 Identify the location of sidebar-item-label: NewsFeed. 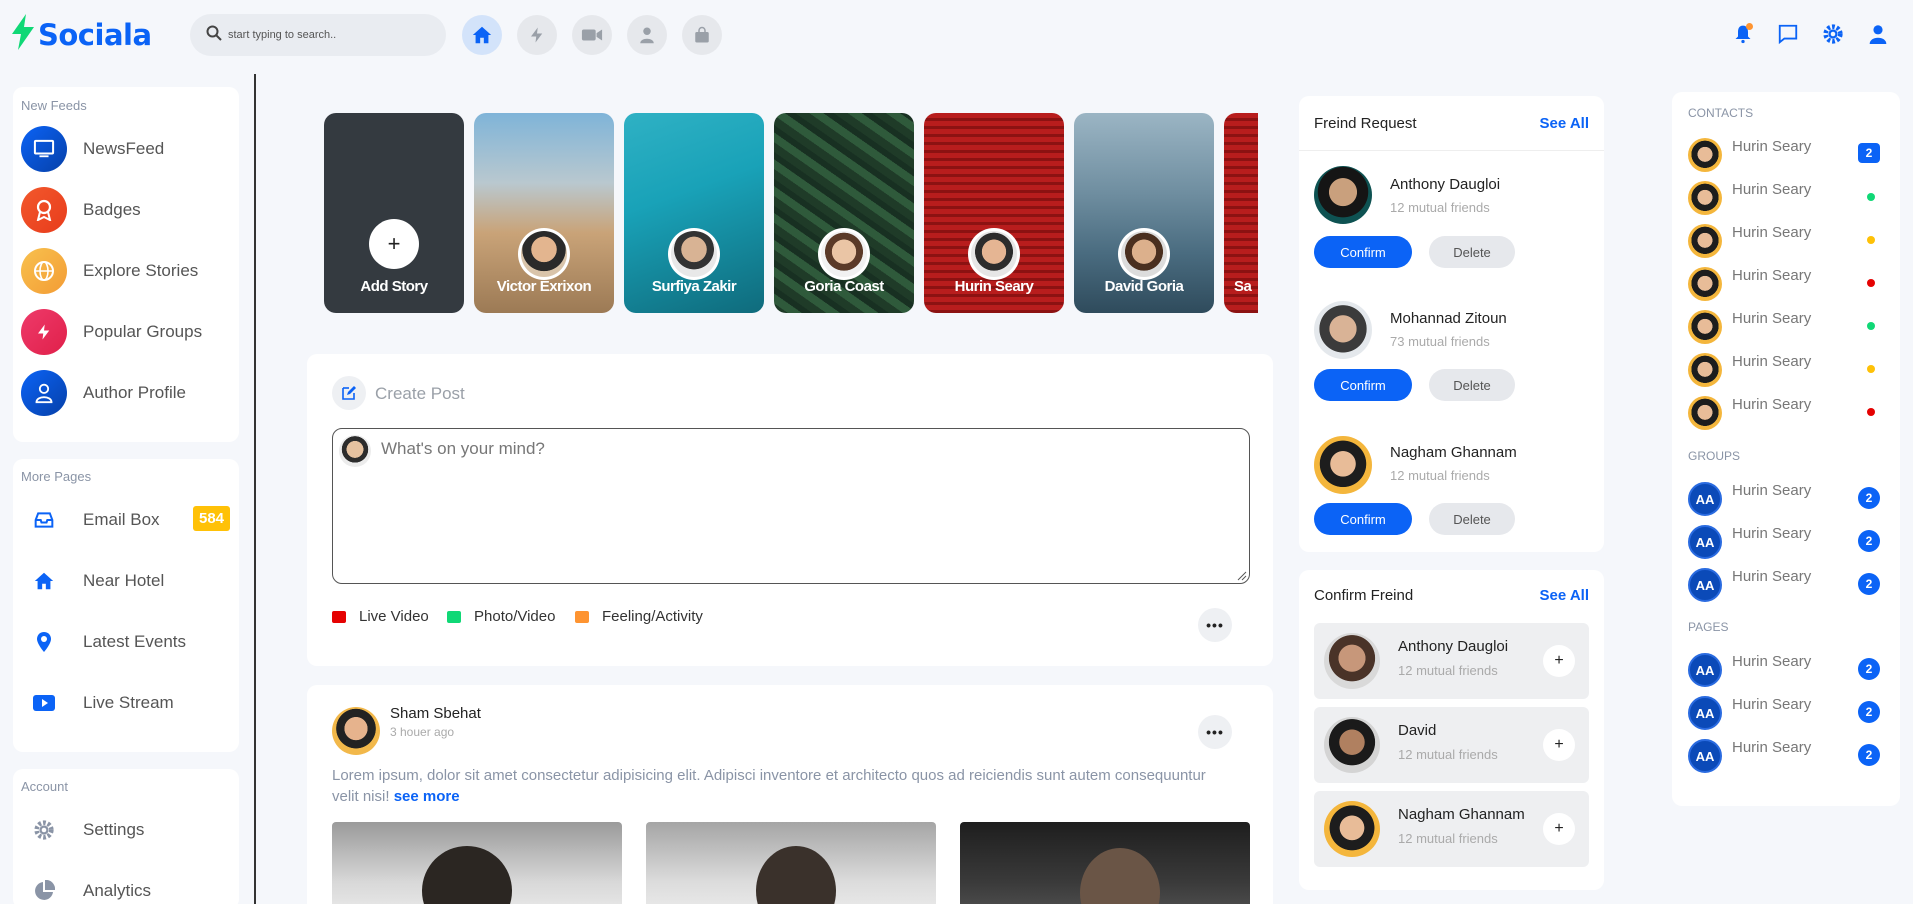
(124, 148).